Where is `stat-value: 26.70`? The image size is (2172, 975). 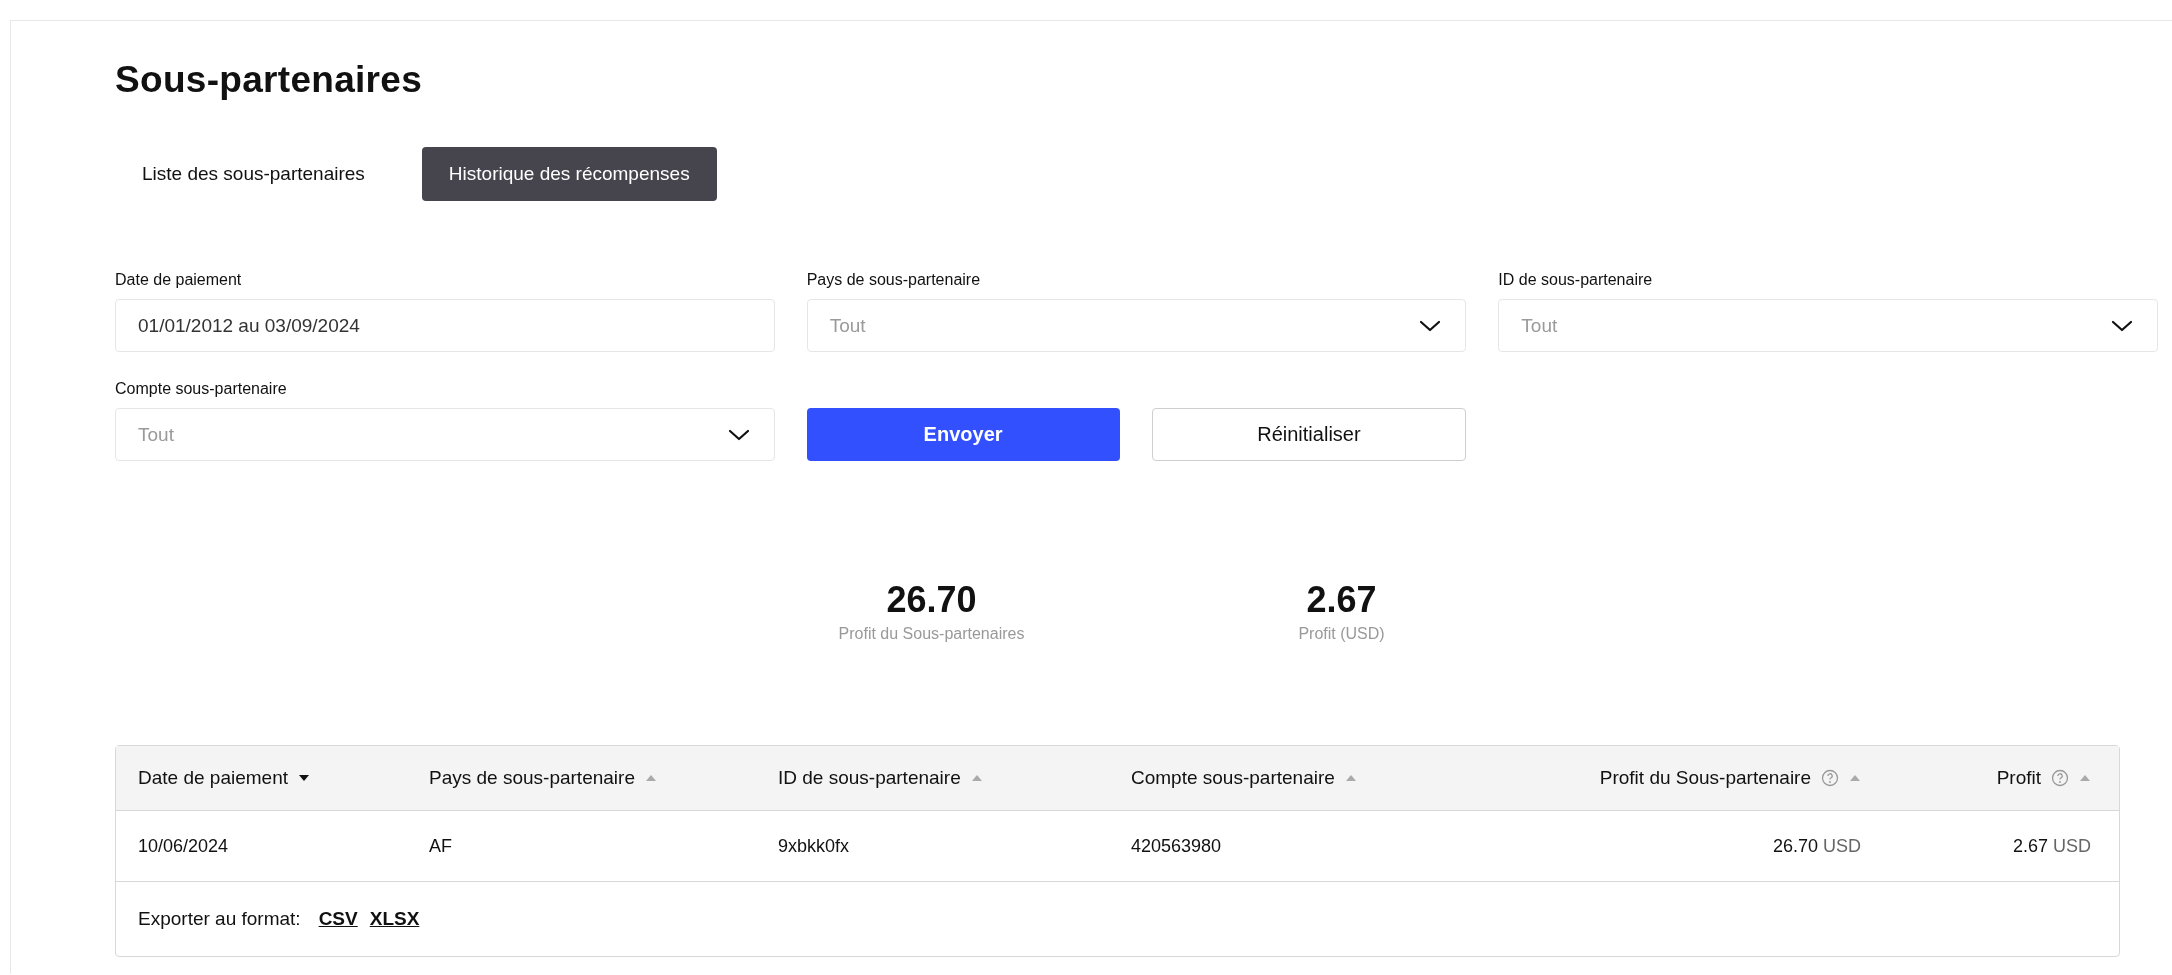 stat-value: 26.70 is located at coordinates (931, 600).